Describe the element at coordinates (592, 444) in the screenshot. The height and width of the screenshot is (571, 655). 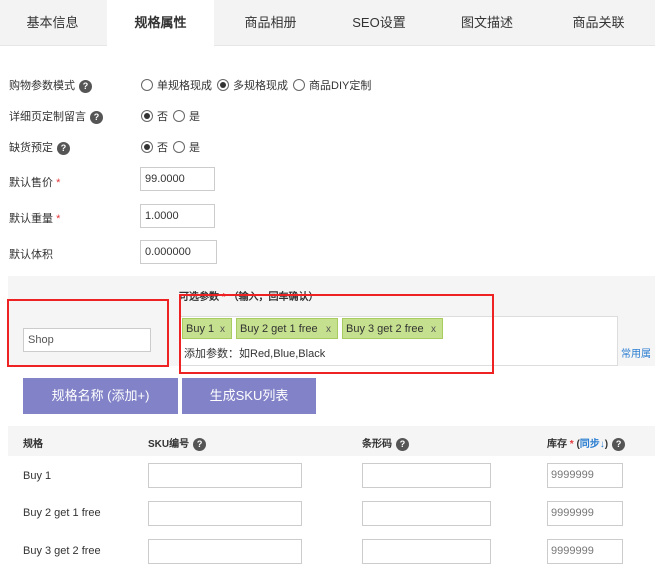
I see `stock-sync-link: 同步↓` at that location.